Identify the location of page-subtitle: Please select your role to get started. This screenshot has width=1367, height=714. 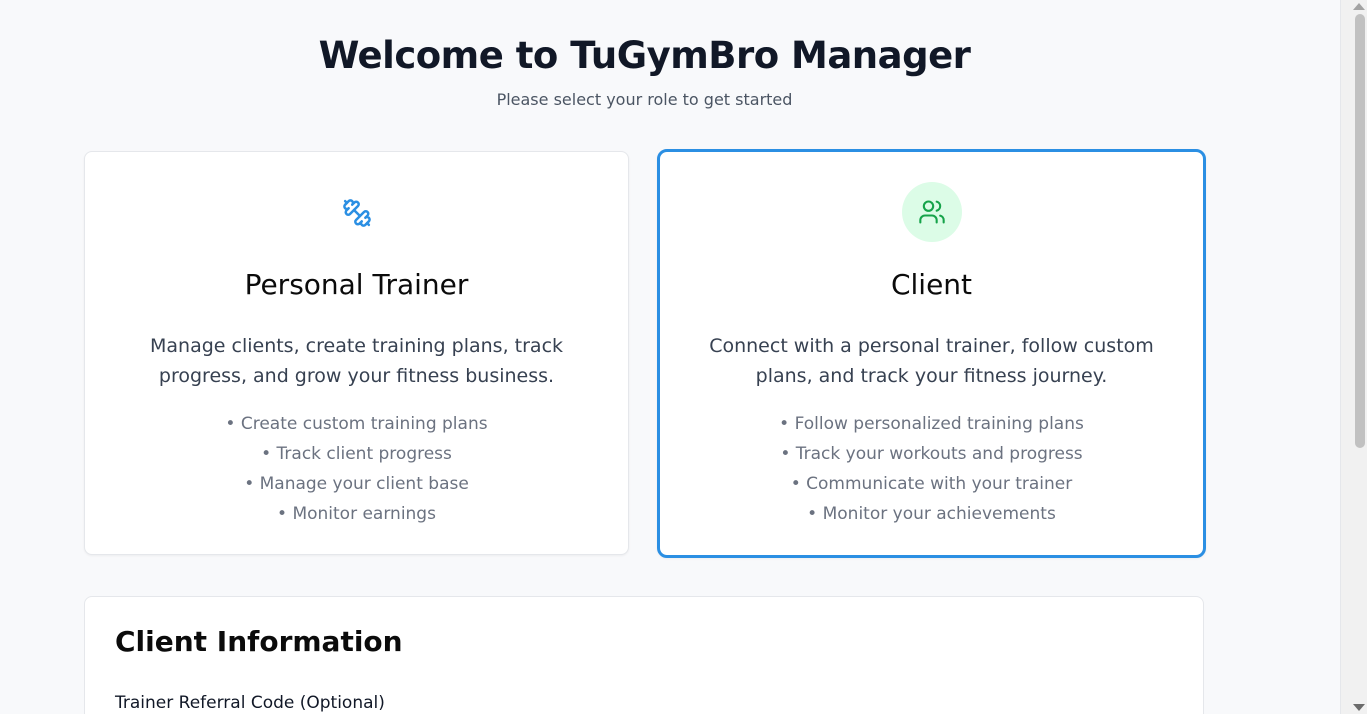
(644, 99).